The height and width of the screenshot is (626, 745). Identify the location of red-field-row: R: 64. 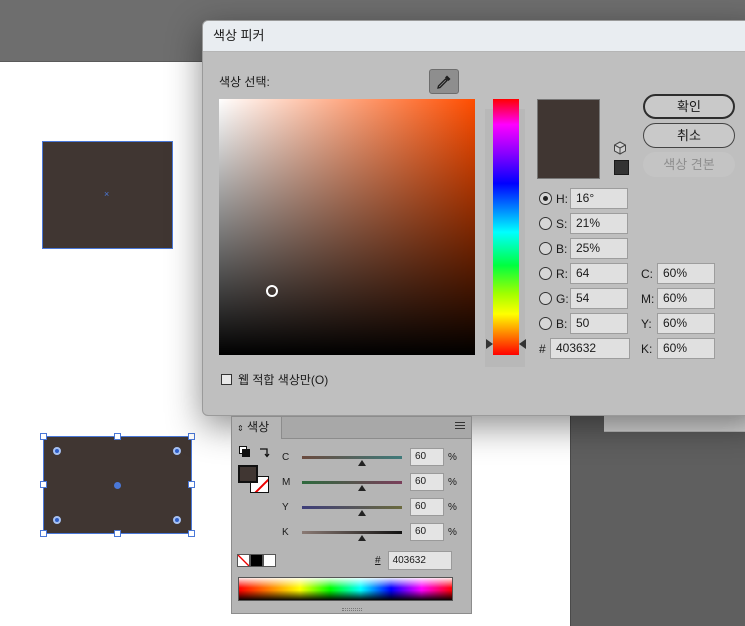
(583, 273).